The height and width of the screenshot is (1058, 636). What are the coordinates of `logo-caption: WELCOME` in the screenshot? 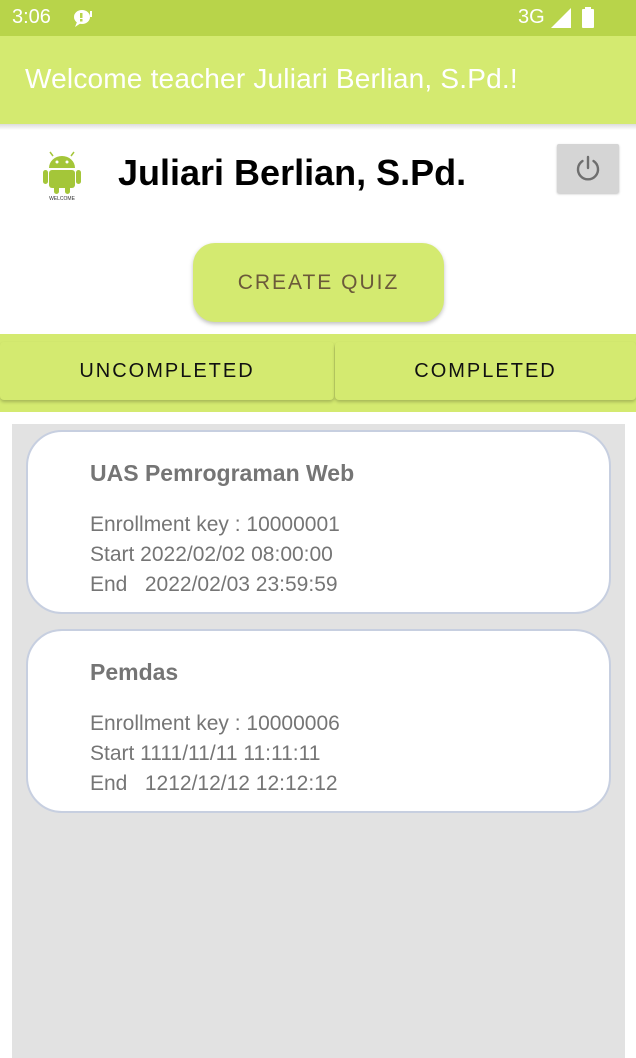 It's located at (62, 199).